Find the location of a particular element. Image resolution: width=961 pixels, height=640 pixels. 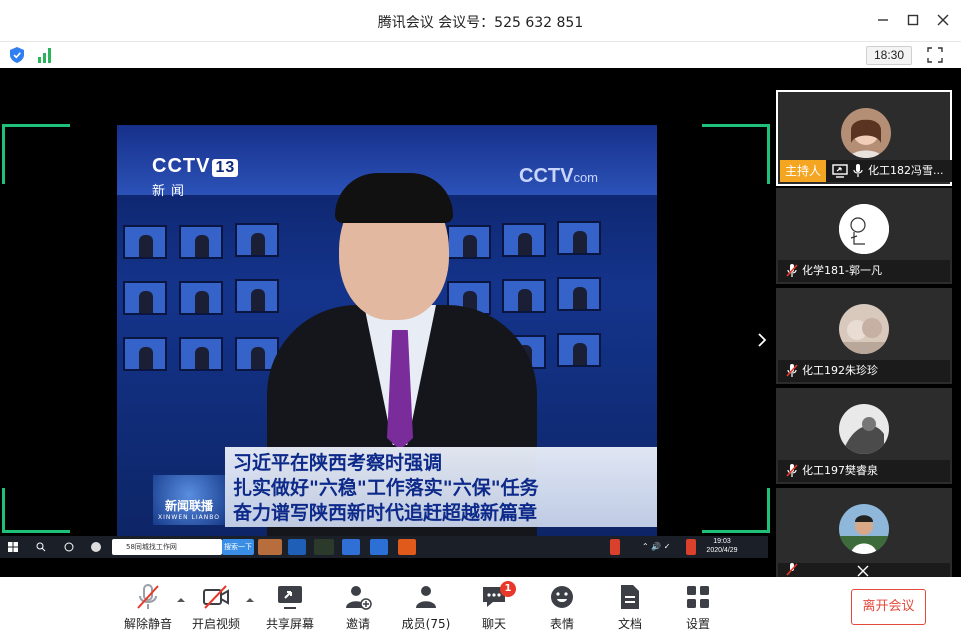

members-icon is located at coordinates (426, 597).